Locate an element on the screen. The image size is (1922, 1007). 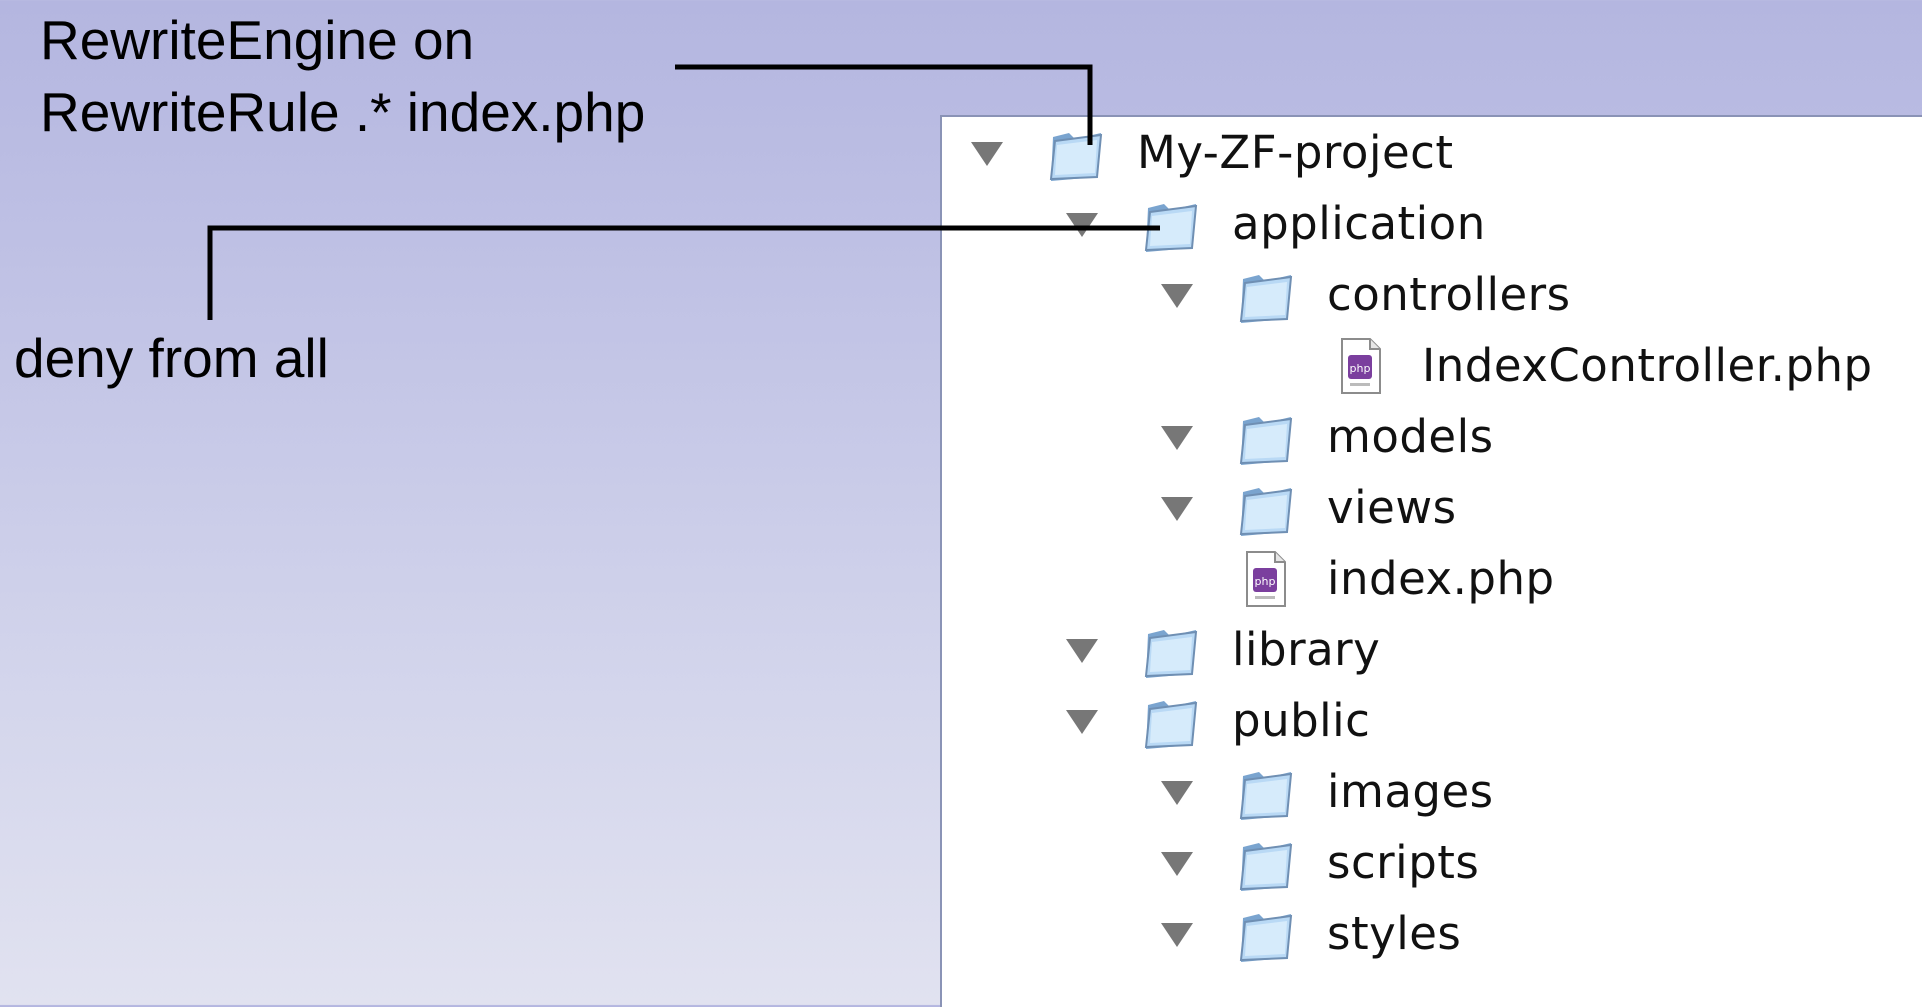
tree-item-label: IndexController.php is located at coordinates (1647, 365).